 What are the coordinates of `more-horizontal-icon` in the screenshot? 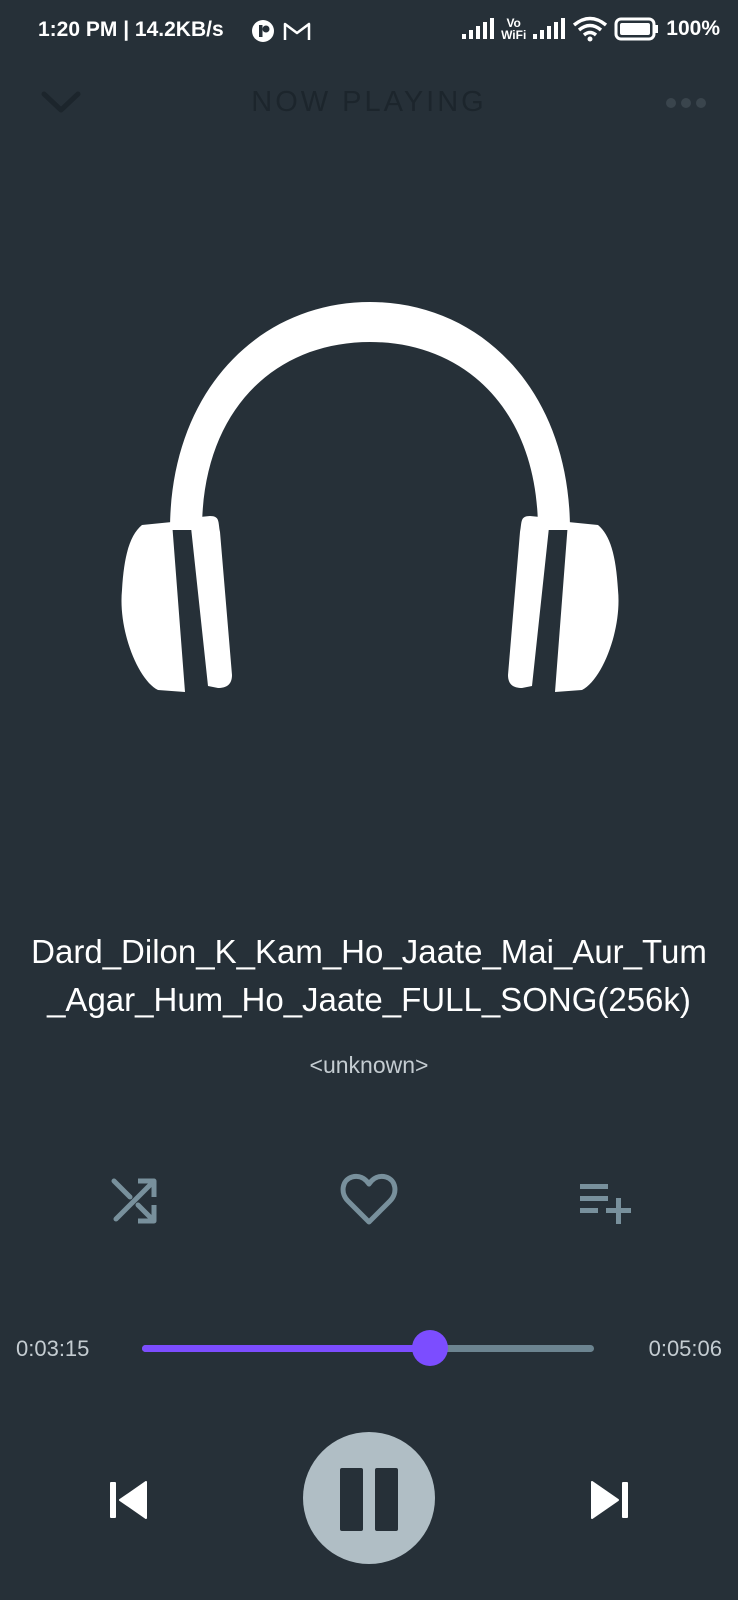 It's located at (686, 103).